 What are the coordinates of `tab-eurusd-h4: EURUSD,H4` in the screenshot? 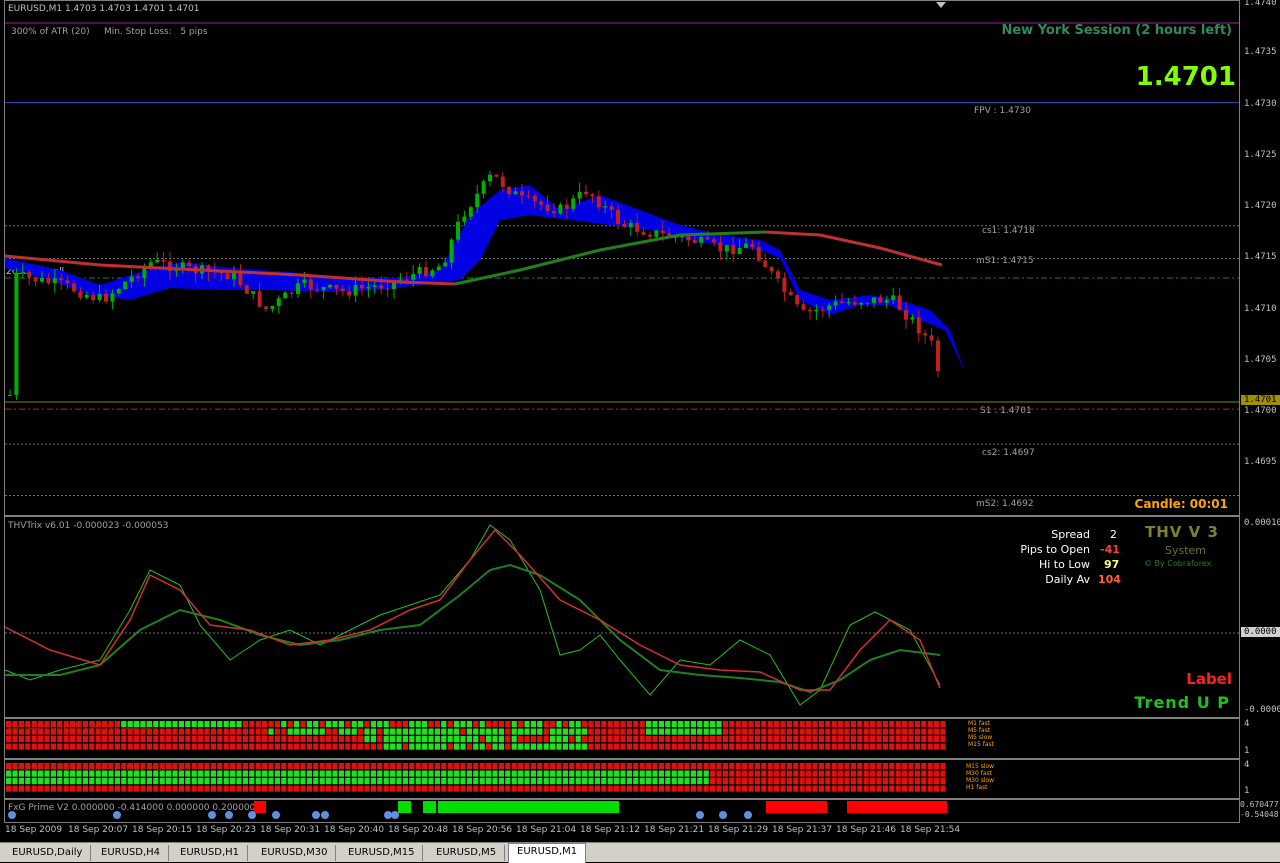 It's located at (131, 853).